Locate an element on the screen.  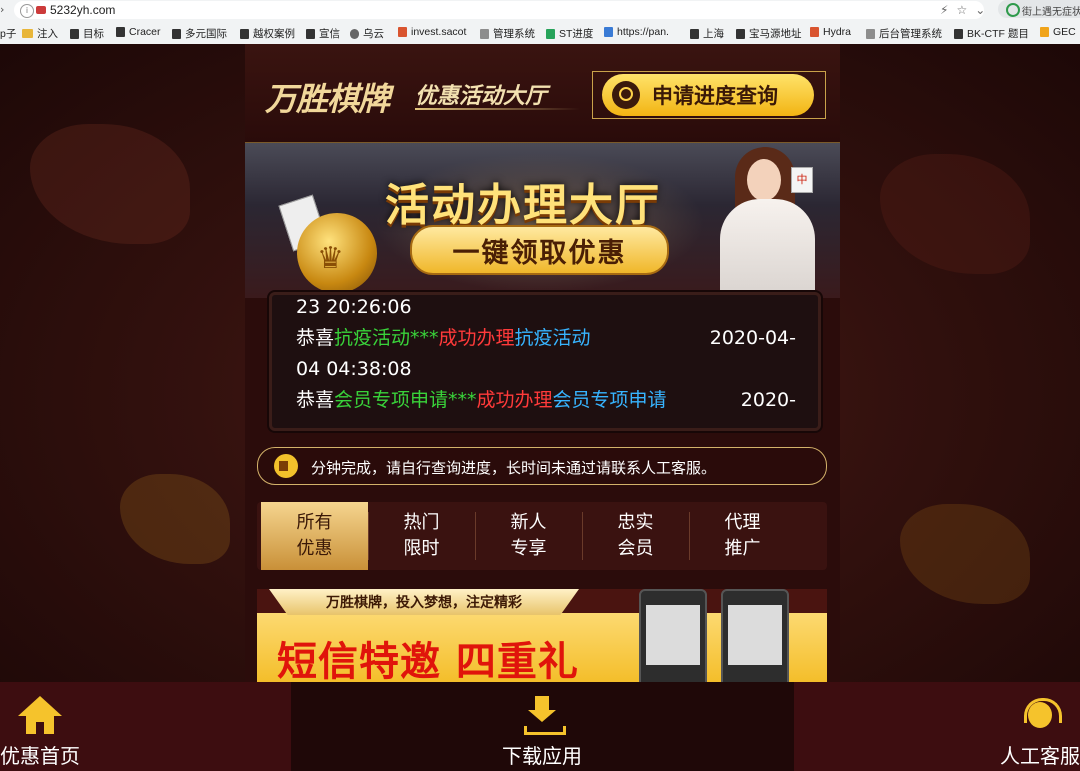
tab-label-line: 新人 is located at coordinates (528, 522).